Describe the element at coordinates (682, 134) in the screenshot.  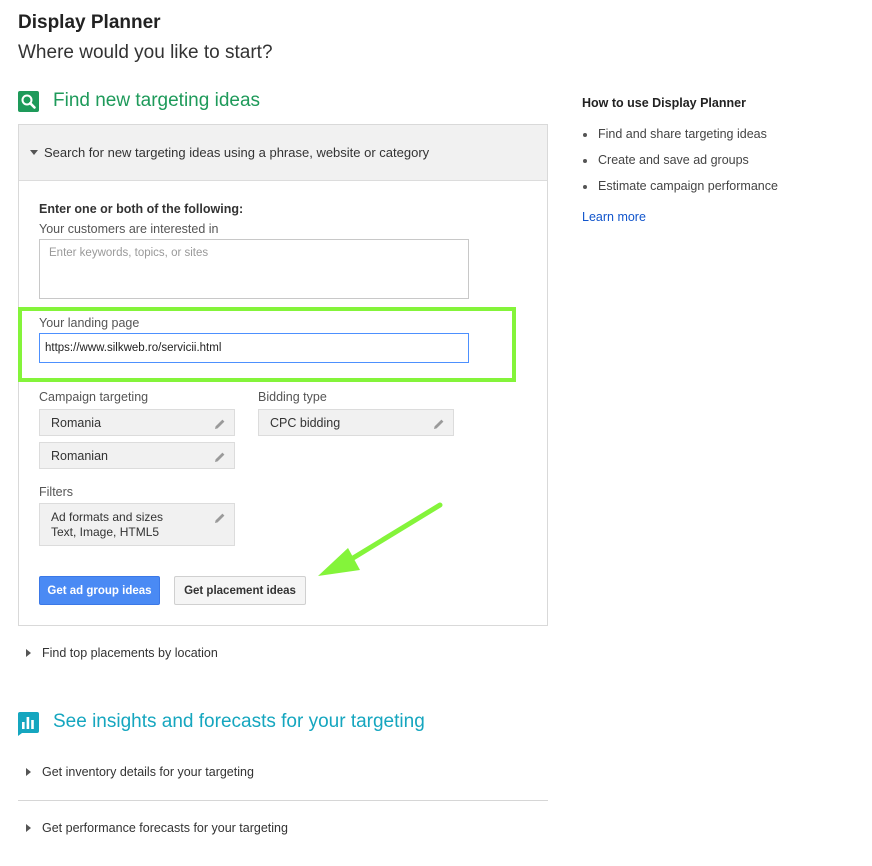
I see `sidebar-item-label: Find and share targeting ideas` at that location.